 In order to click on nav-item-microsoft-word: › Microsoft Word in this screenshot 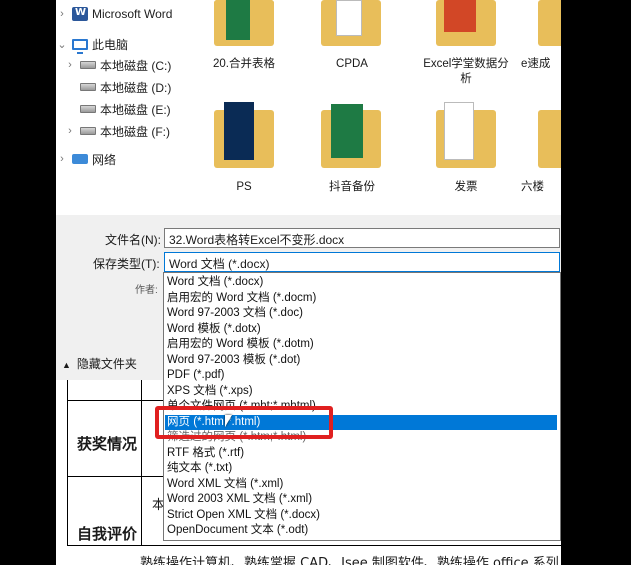, I will do `click(114, 14)`.